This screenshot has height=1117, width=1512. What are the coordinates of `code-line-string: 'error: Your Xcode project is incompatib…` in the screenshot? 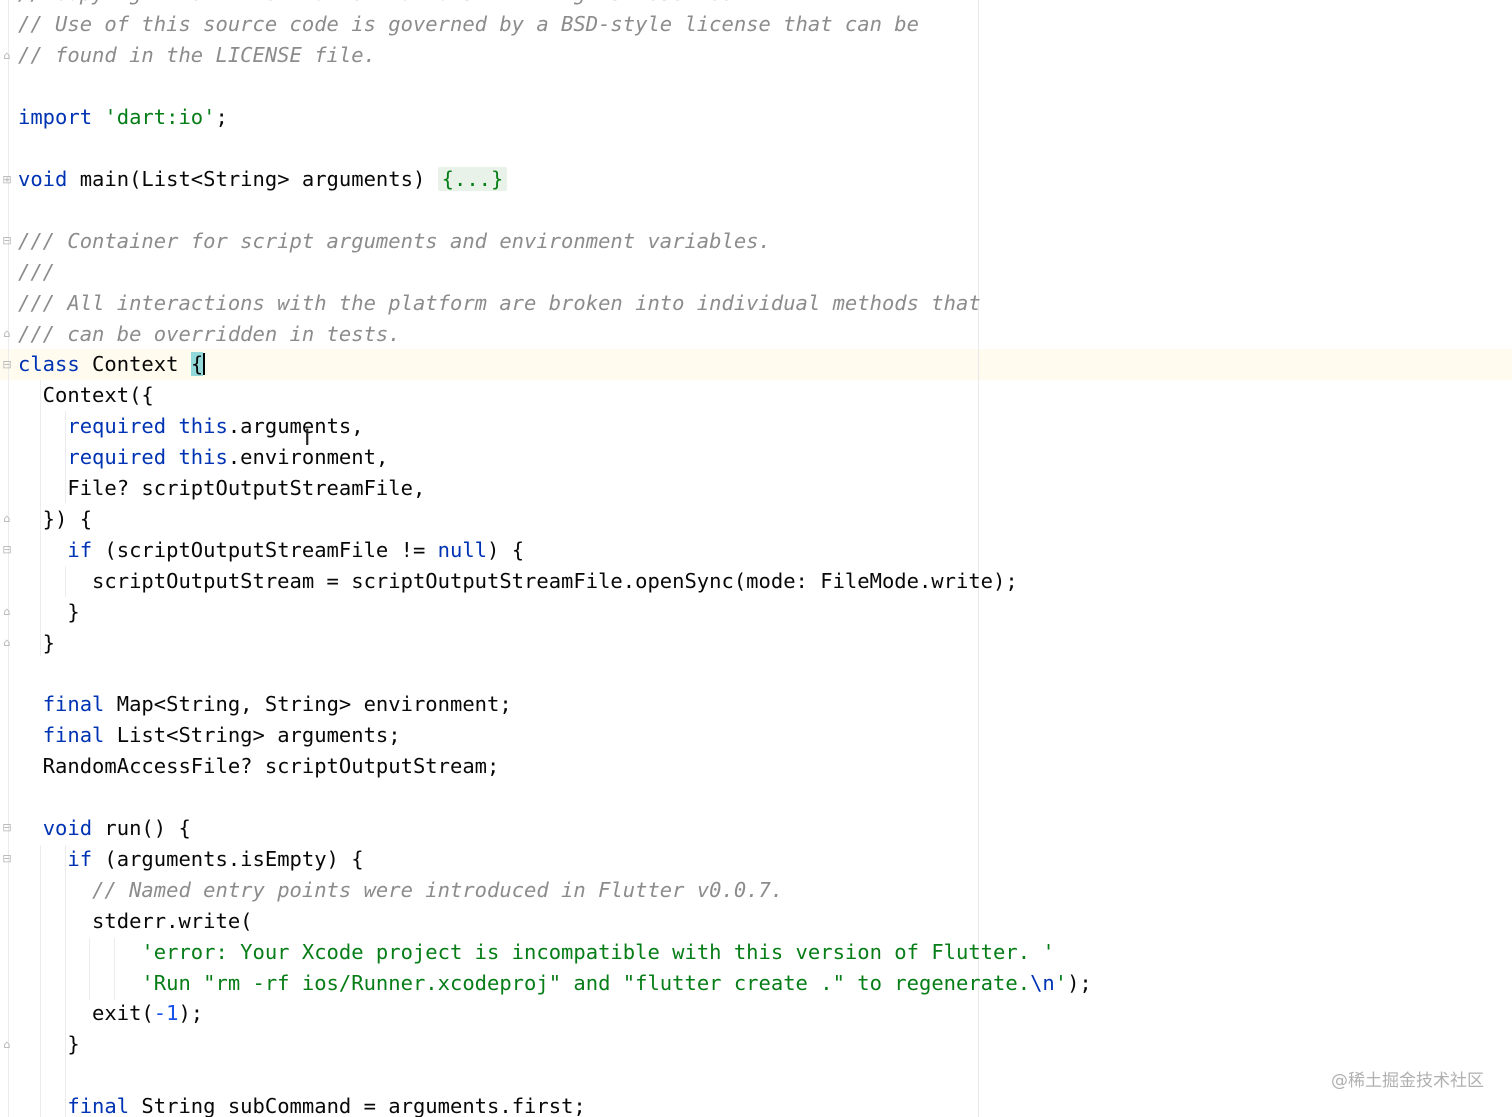 It's located at (598, 952).